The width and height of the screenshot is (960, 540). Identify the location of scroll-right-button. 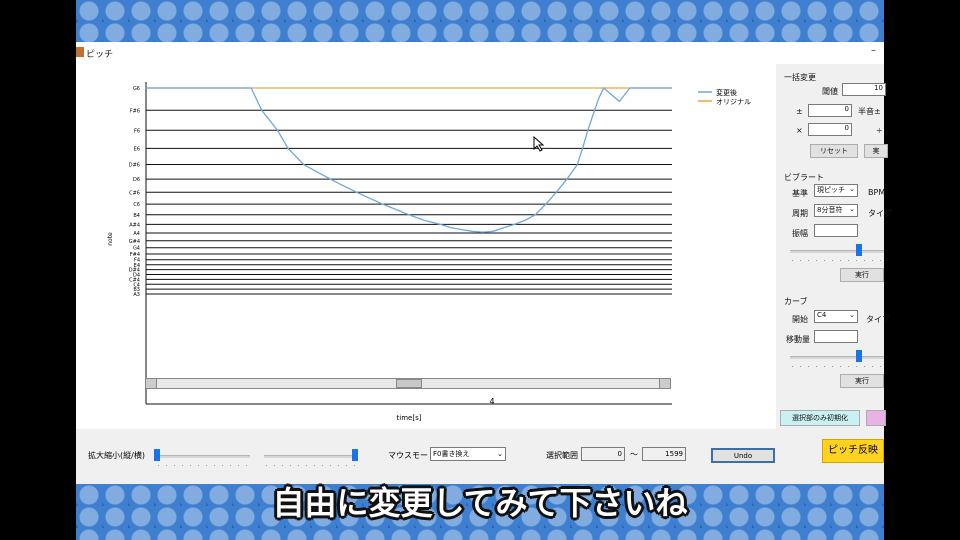
(664, 383).